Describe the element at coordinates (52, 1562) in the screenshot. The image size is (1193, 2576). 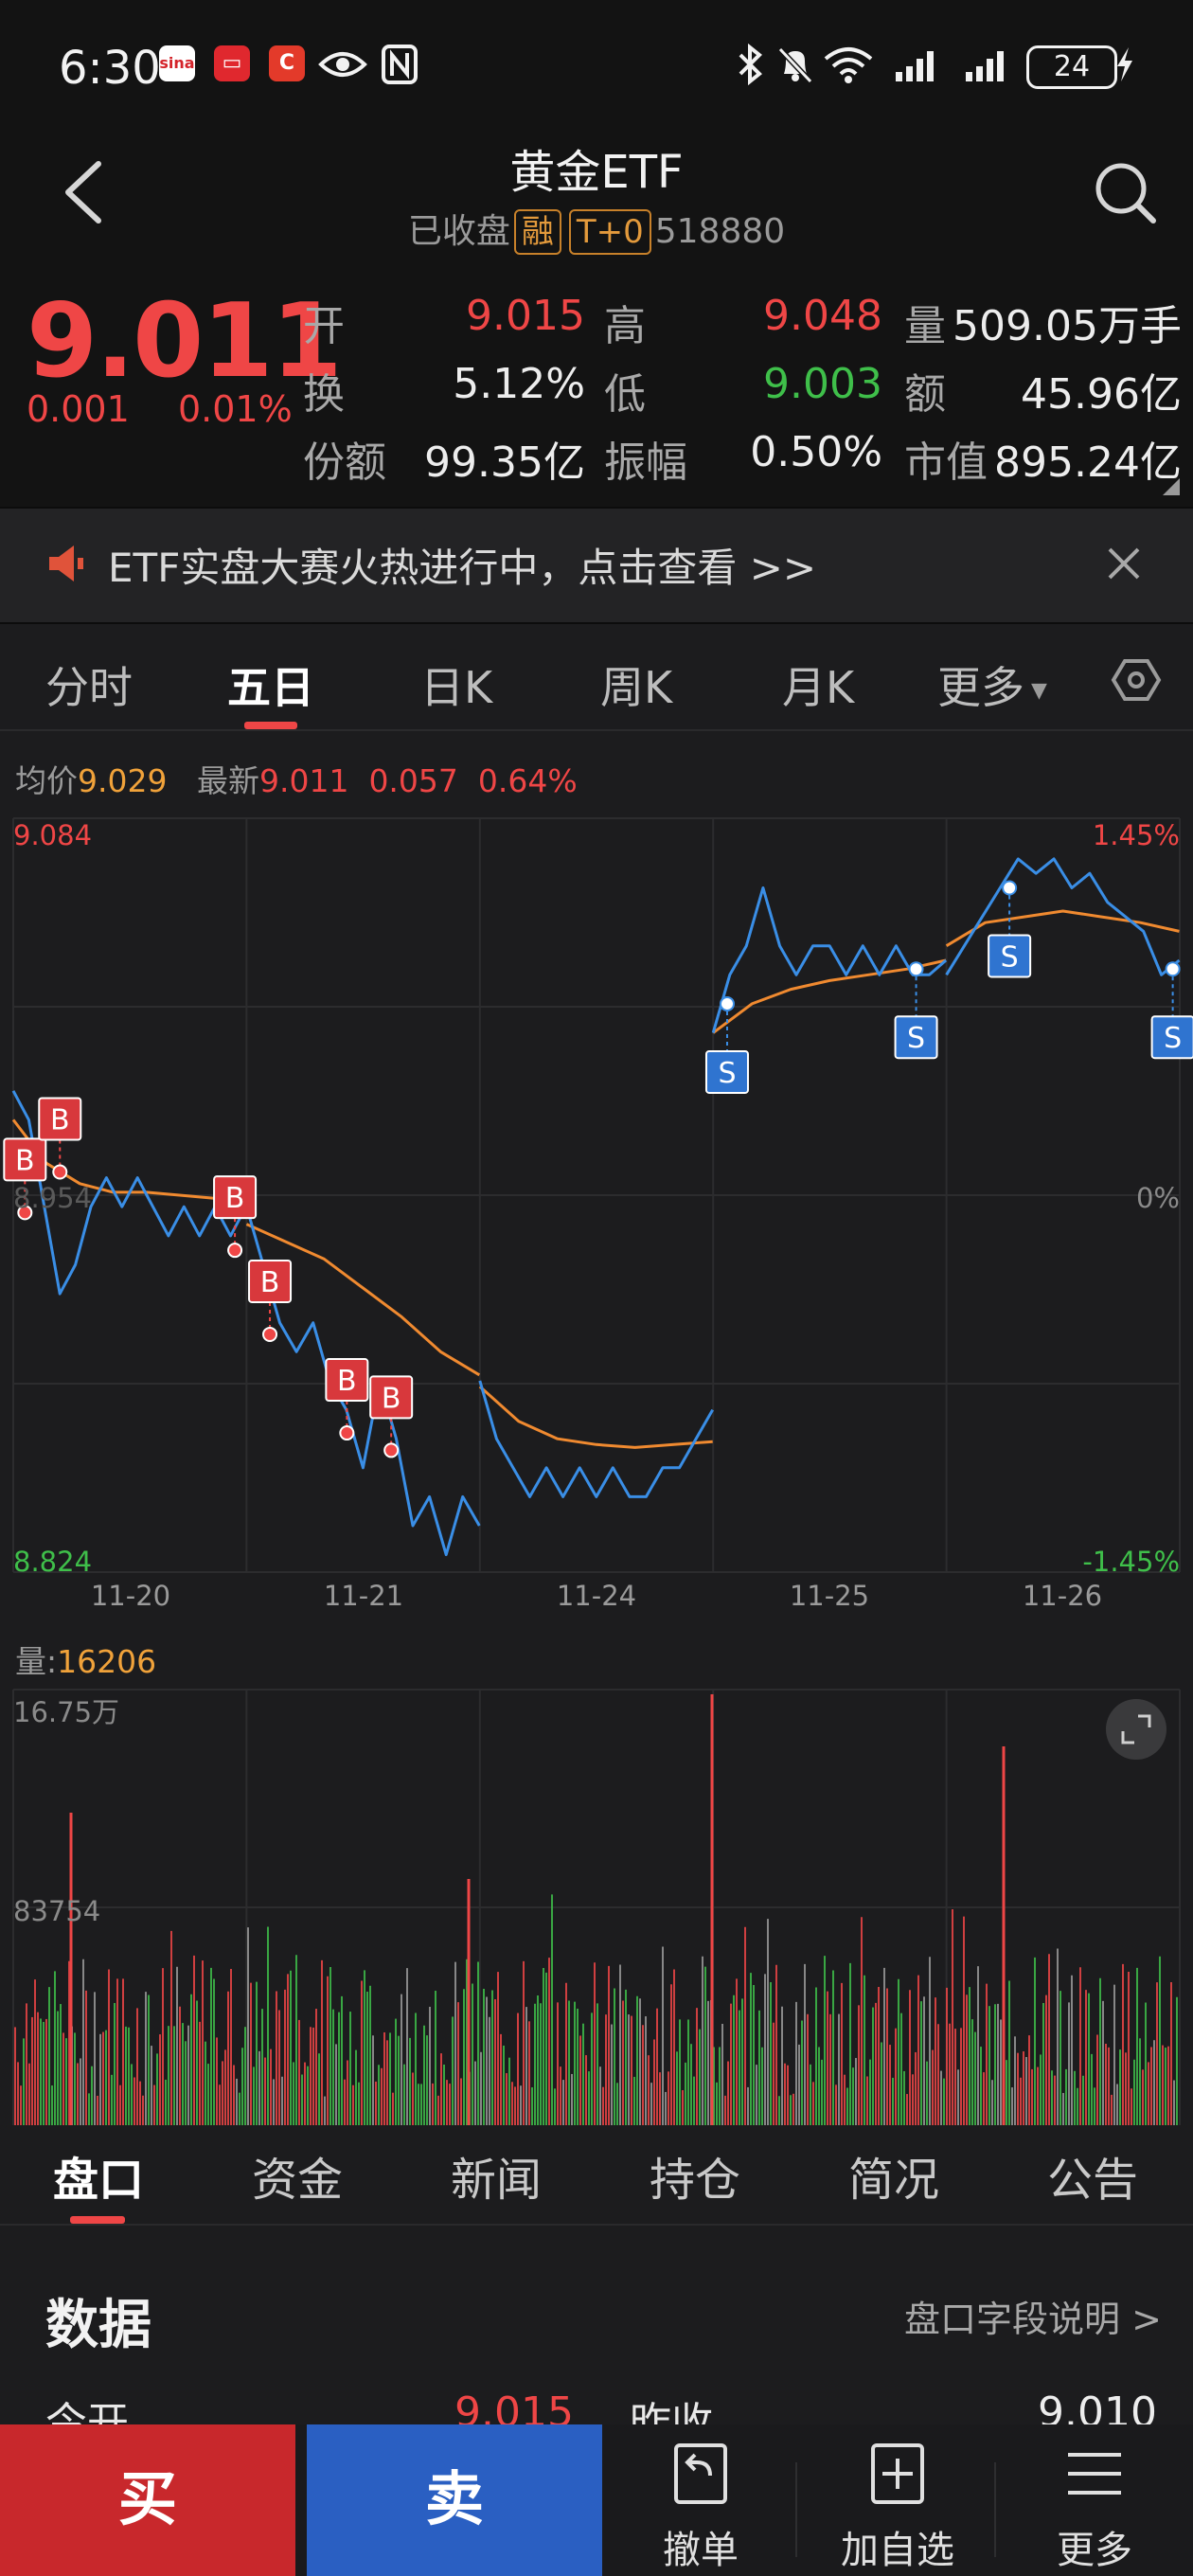
I see `y-label-bottom-left: 8.824` at that location.